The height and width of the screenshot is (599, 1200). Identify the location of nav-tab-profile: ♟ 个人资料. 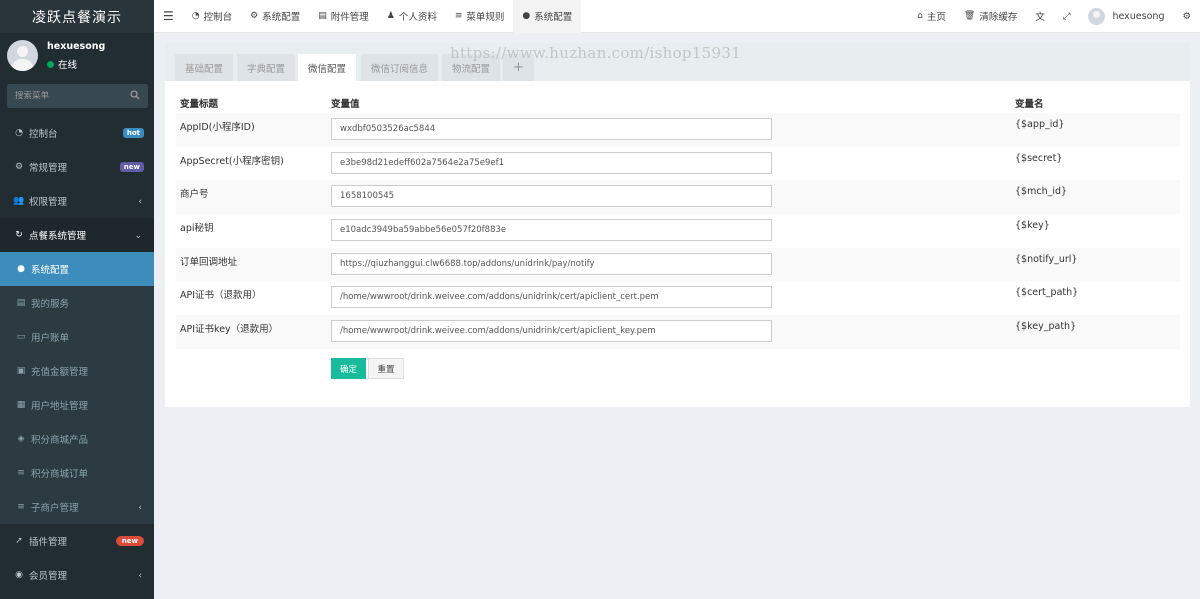
(412, 16).